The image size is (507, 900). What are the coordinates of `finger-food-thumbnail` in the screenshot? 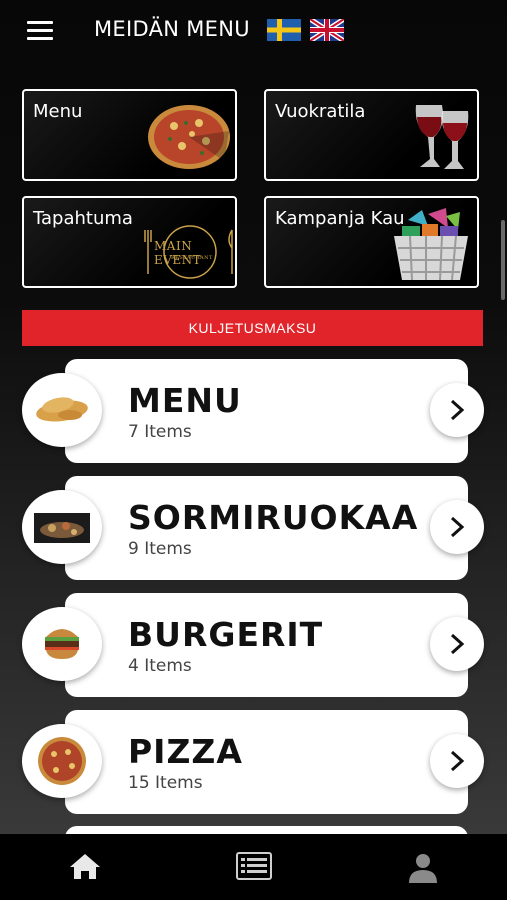 It's located at (62, 527).